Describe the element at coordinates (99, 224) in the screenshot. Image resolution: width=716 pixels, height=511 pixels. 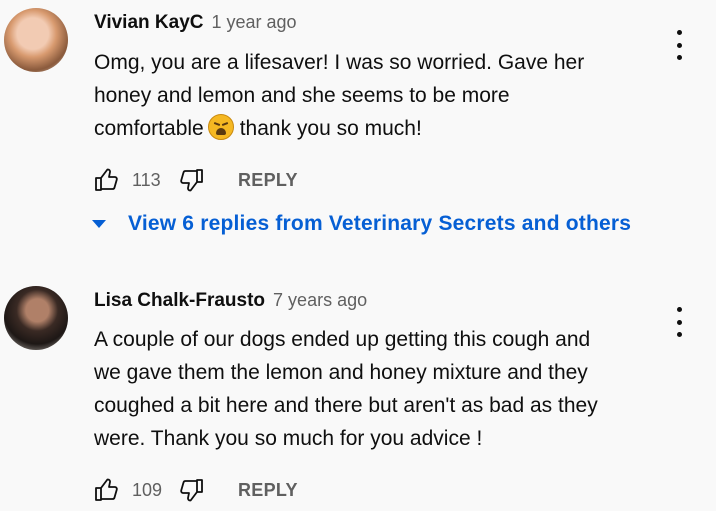
I see `caret-down-icon` at that location.